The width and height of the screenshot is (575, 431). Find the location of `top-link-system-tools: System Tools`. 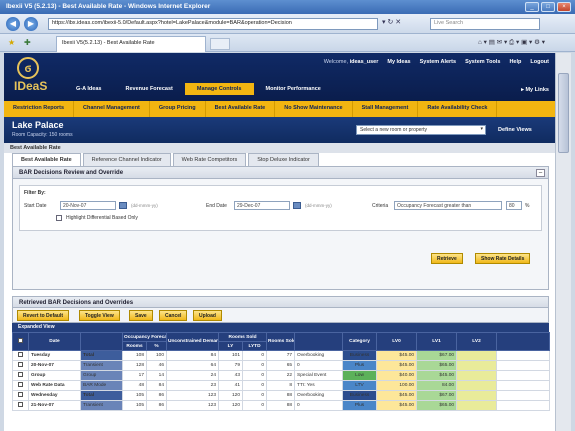

top-link-system-tools: System Tools is located at coordinates (482, 62).